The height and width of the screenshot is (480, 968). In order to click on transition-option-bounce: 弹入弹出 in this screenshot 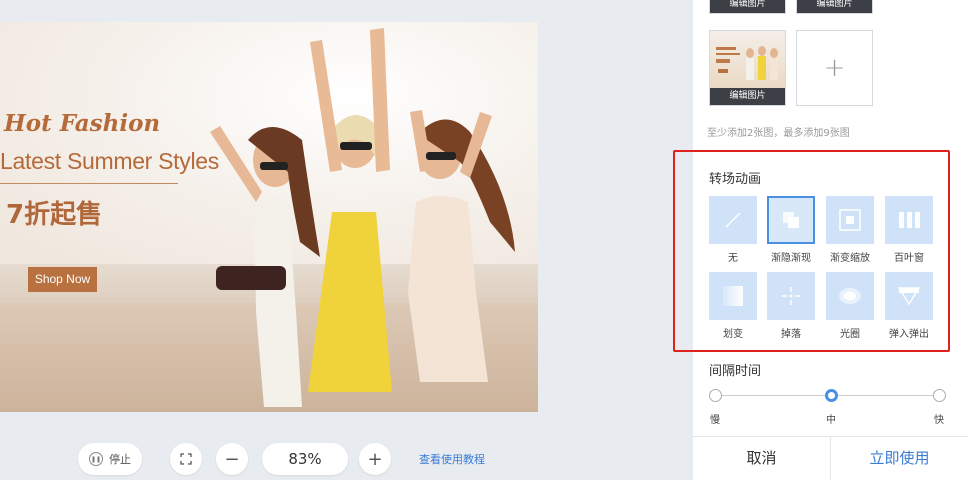, I will do `click(909, 306)`.